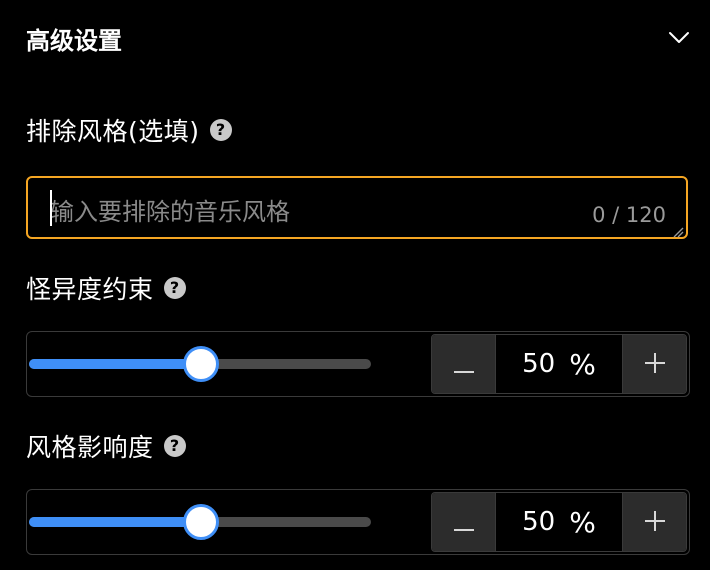 The image size is (710, 570). Describe the element at coordinates (51, 208) in the screenshot. I see `text-caret` at that location.